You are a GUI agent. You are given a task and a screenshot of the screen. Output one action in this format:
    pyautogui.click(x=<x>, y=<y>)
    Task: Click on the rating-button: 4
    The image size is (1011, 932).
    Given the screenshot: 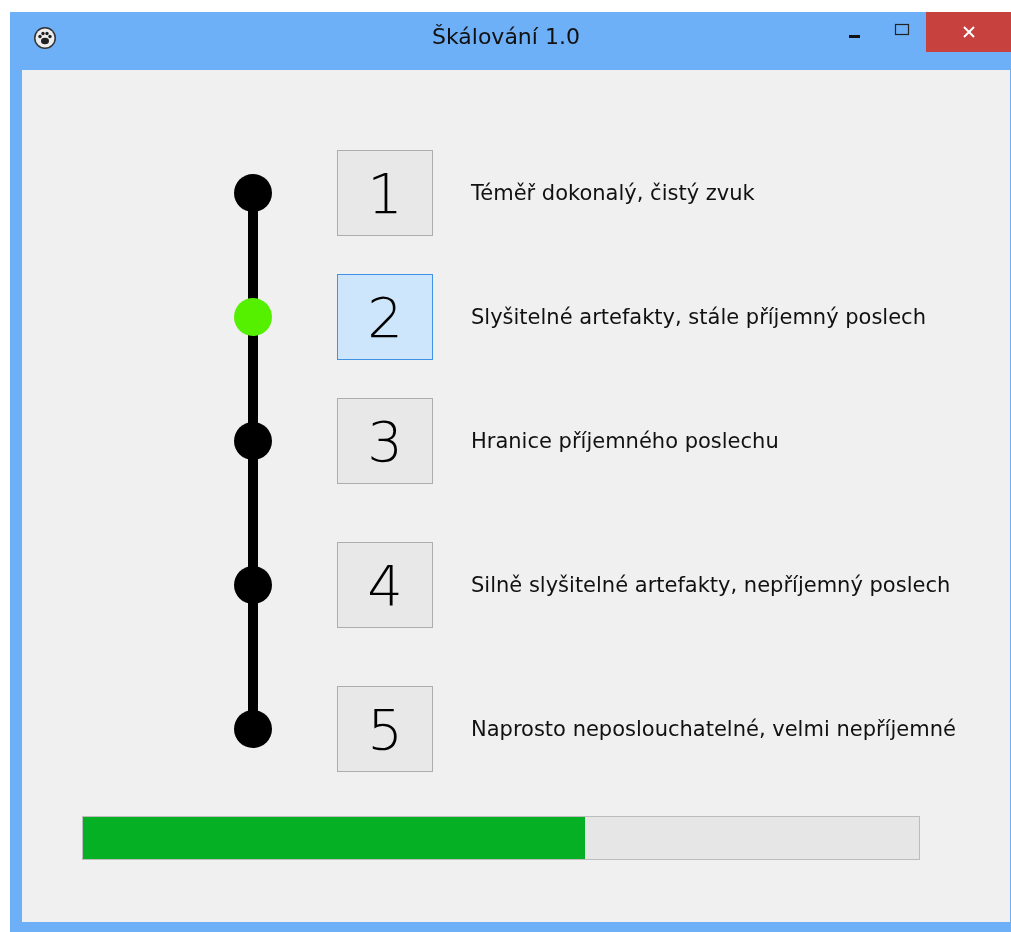 What is the action you would take?
    pyautogui.click(x=385, y=585)
    